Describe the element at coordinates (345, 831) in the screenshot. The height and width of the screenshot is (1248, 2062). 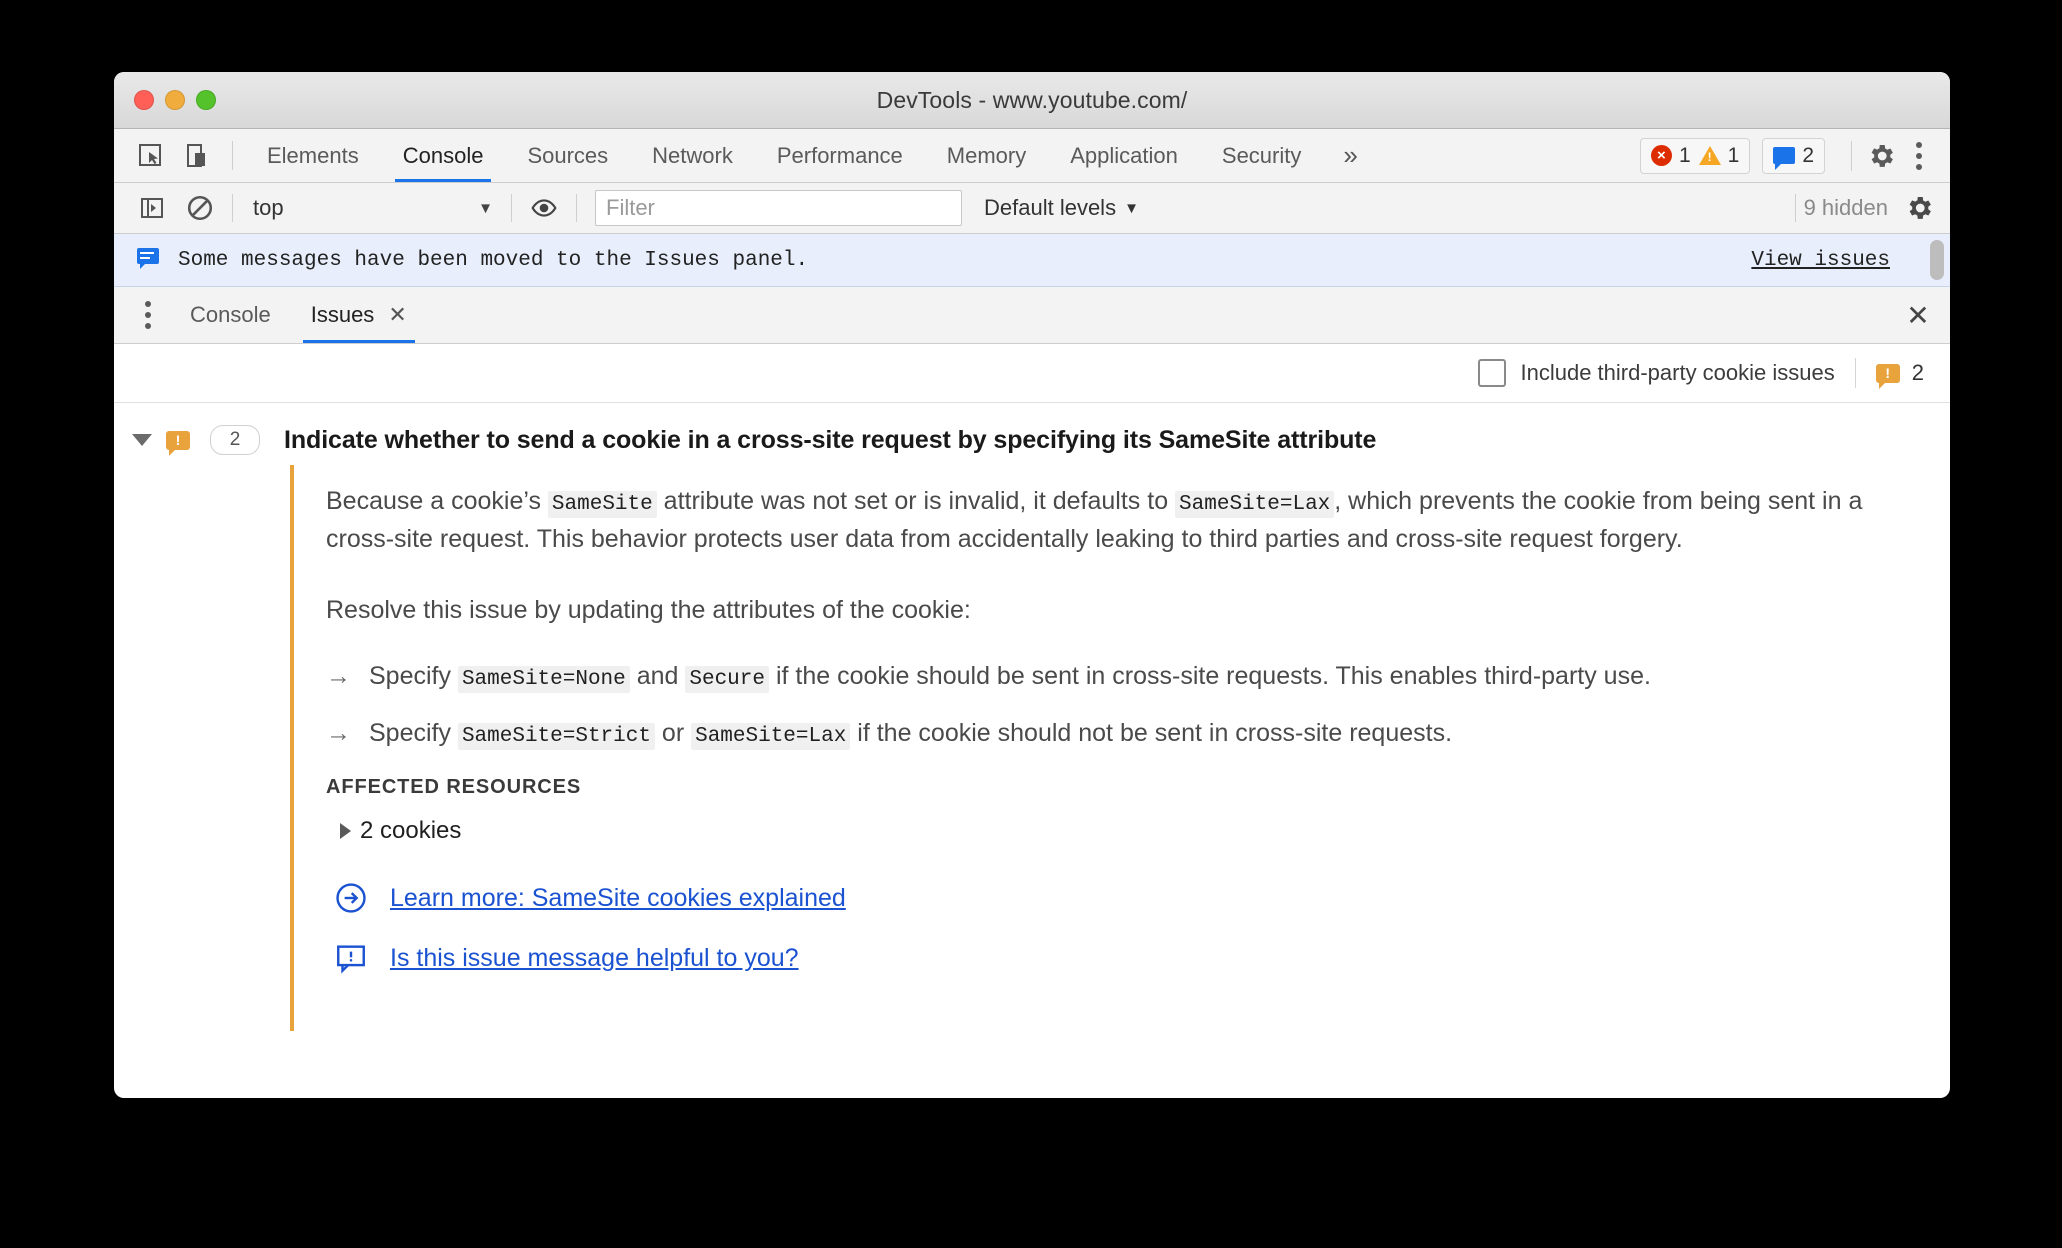
I see `expand-cookies-icon` at that location.